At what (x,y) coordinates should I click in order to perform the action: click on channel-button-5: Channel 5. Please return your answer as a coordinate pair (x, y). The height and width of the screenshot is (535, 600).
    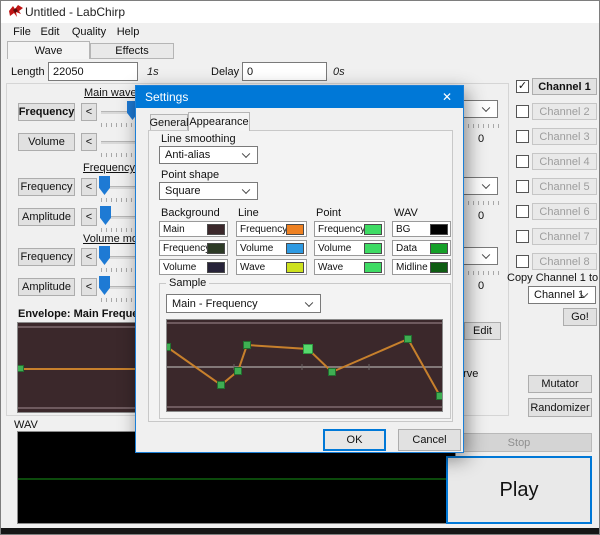
    Looking at the image, I should click on (564, 186).